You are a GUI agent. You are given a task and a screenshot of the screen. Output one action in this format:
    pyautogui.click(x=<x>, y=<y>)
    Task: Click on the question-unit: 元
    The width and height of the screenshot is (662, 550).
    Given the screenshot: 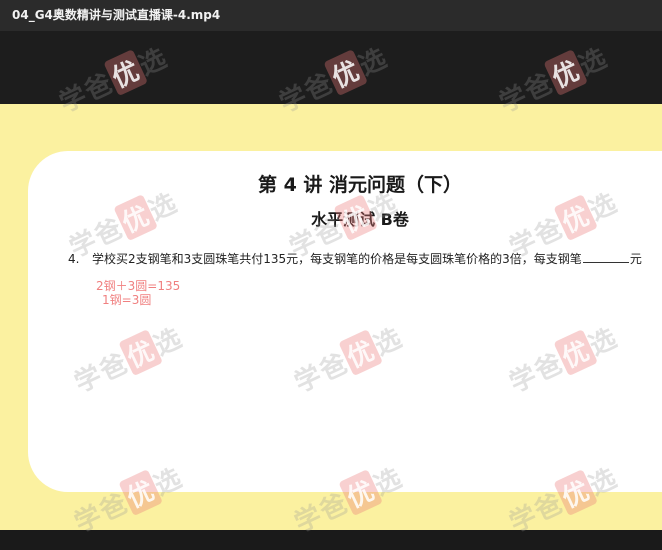 What is the action you would take?
    pyautogui.click(x=635, y=259)
    